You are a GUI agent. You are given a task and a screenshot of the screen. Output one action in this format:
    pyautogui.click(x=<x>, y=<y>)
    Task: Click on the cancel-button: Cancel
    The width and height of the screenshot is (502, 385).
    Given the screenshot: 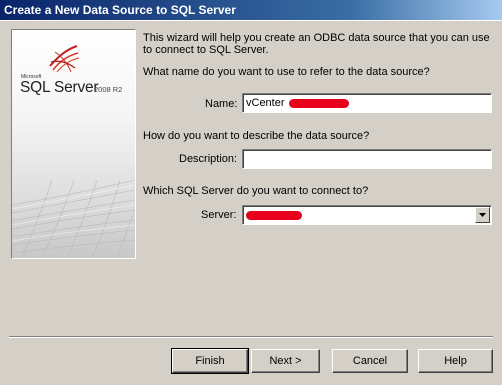 What is the action you would take?
    pyautogui.click(x=370, y=361)
    